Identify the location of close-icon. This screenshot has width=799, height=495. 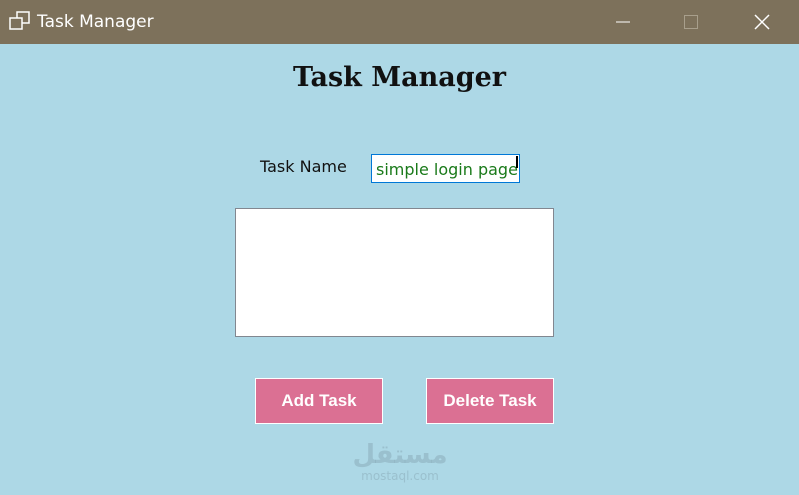
(762, 22).